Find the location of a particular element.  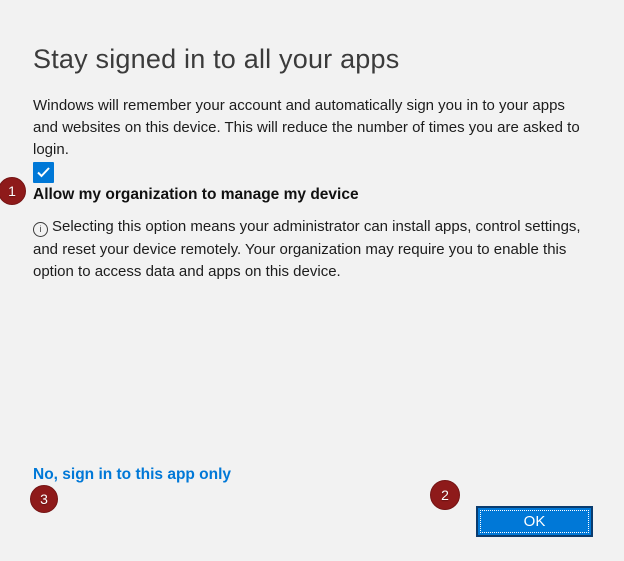

allow-organization-checkbox is located at coordinates (43, 172).